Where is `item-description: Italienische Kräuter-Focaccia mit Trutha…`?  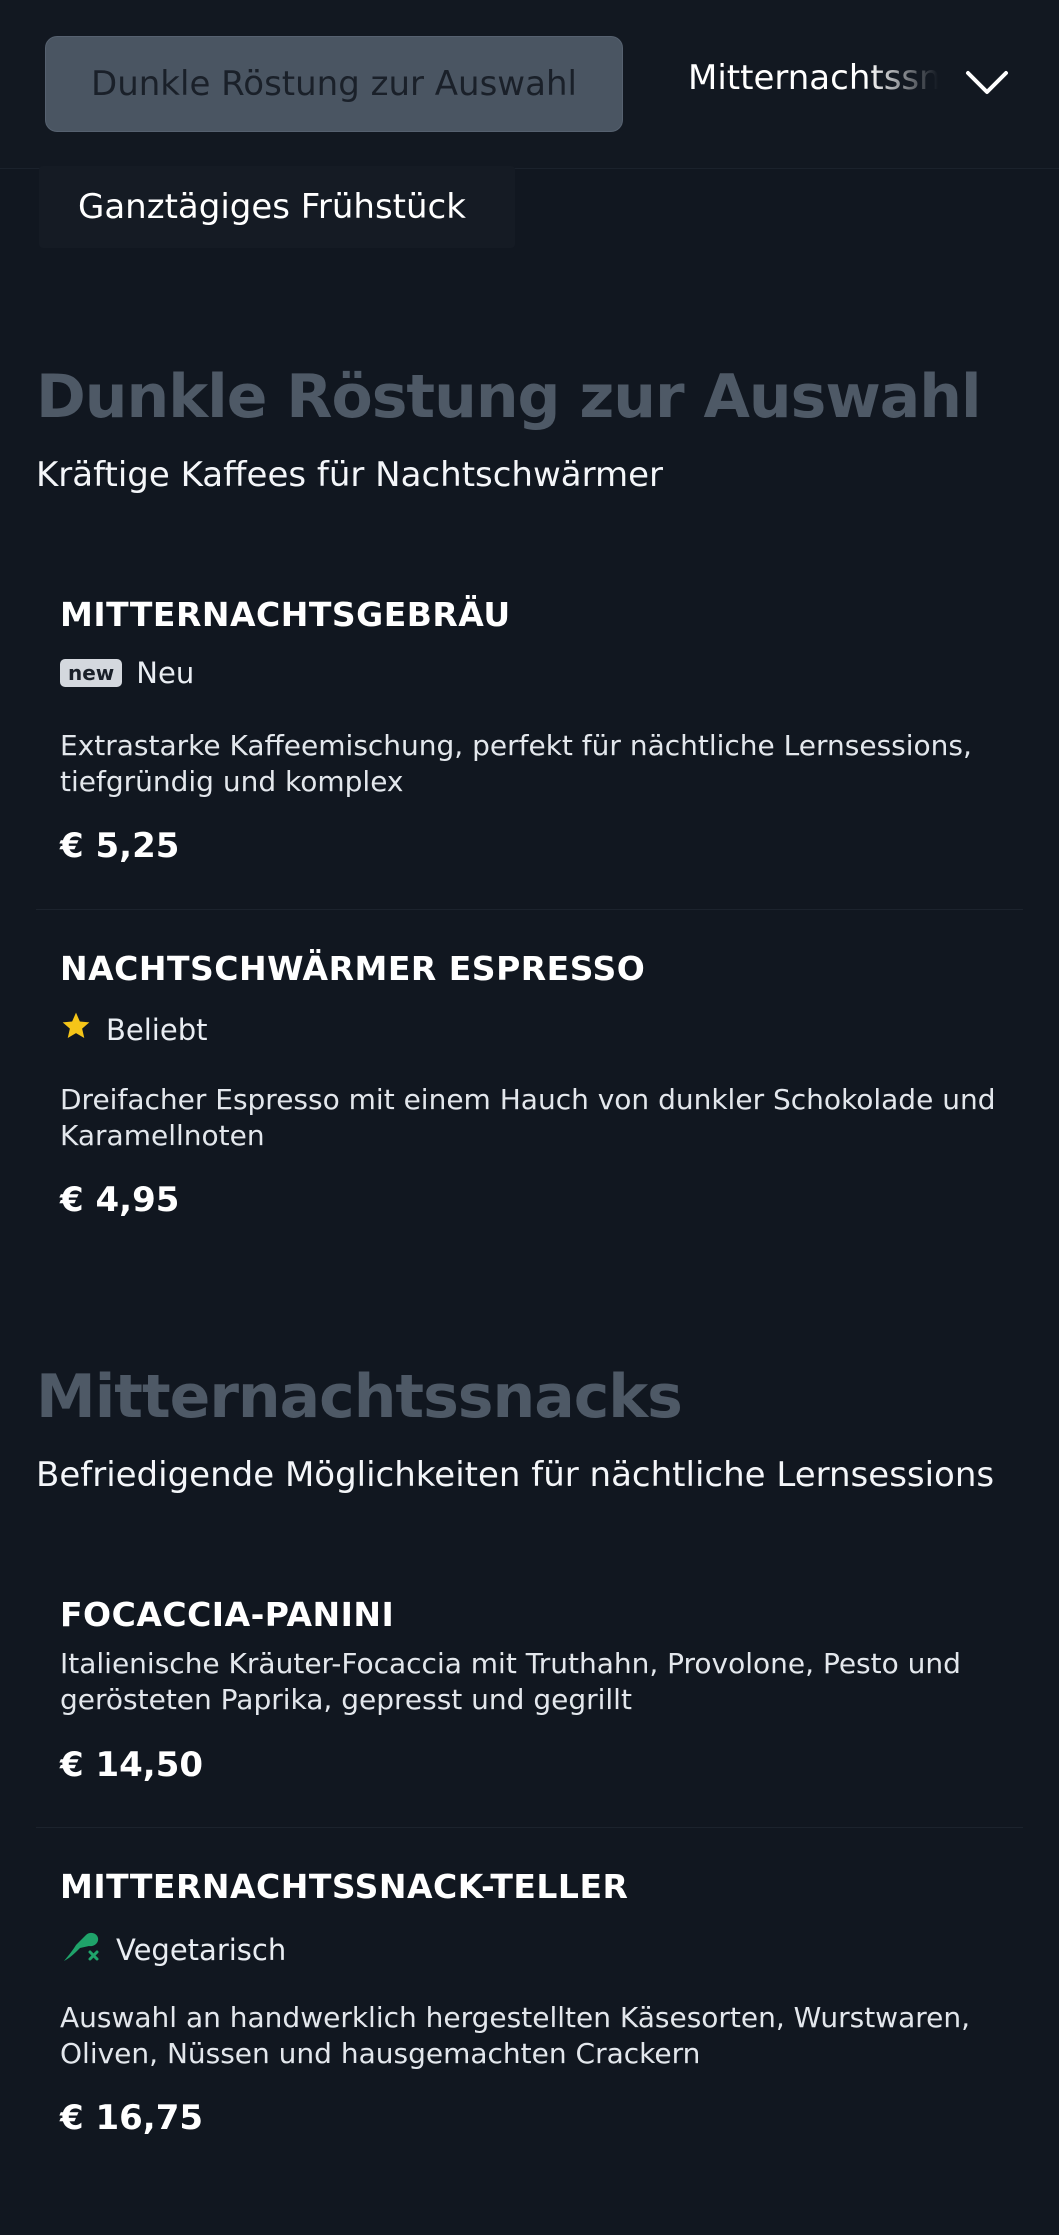 item-description: Italienische Kräuter-Focaccia mit Trutha… is located at coordinates (510, 1681).